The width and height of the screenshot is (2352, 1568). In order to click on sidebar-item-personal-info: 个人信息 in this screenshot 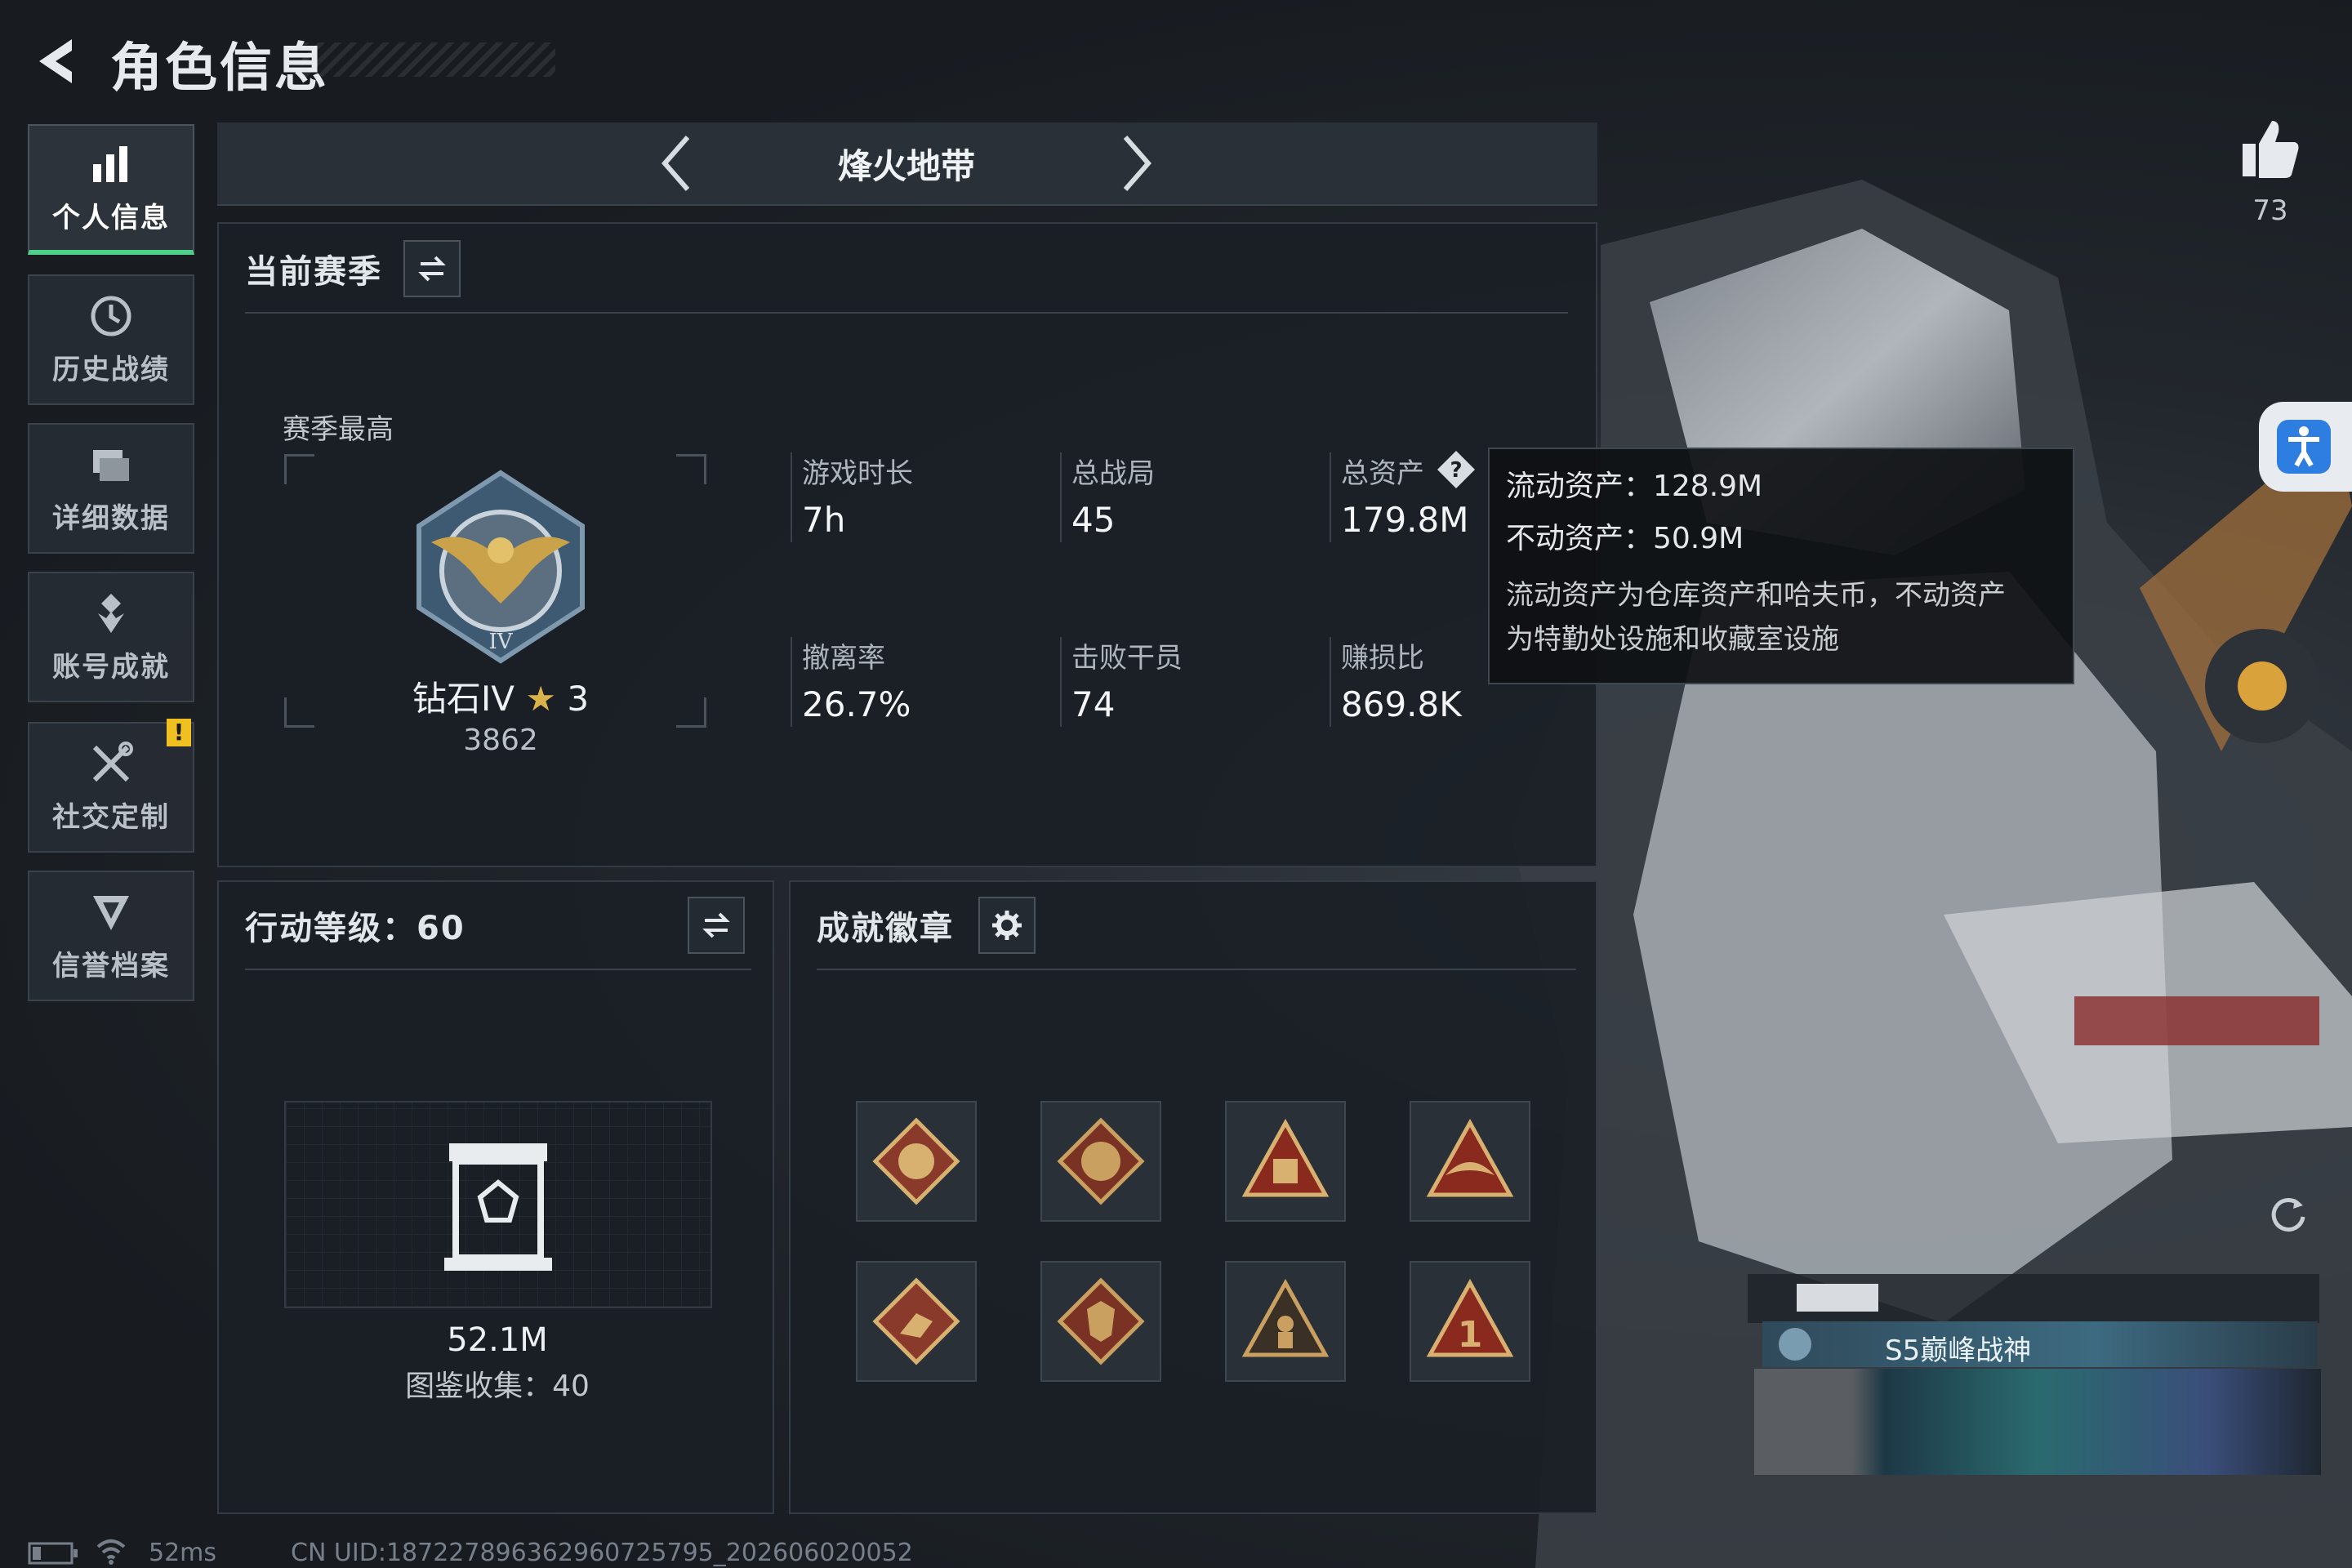, I will do `click(111, 189)`.